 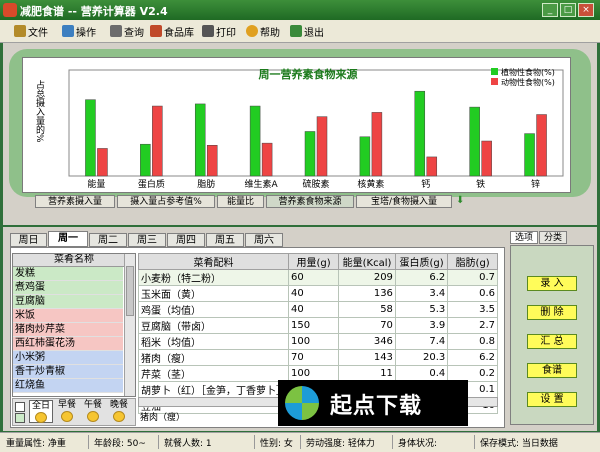 What do you see at coordinates (552, 399) in the screenshot?
I see `settings-button: 设 置` at bounding box center [552, 399].